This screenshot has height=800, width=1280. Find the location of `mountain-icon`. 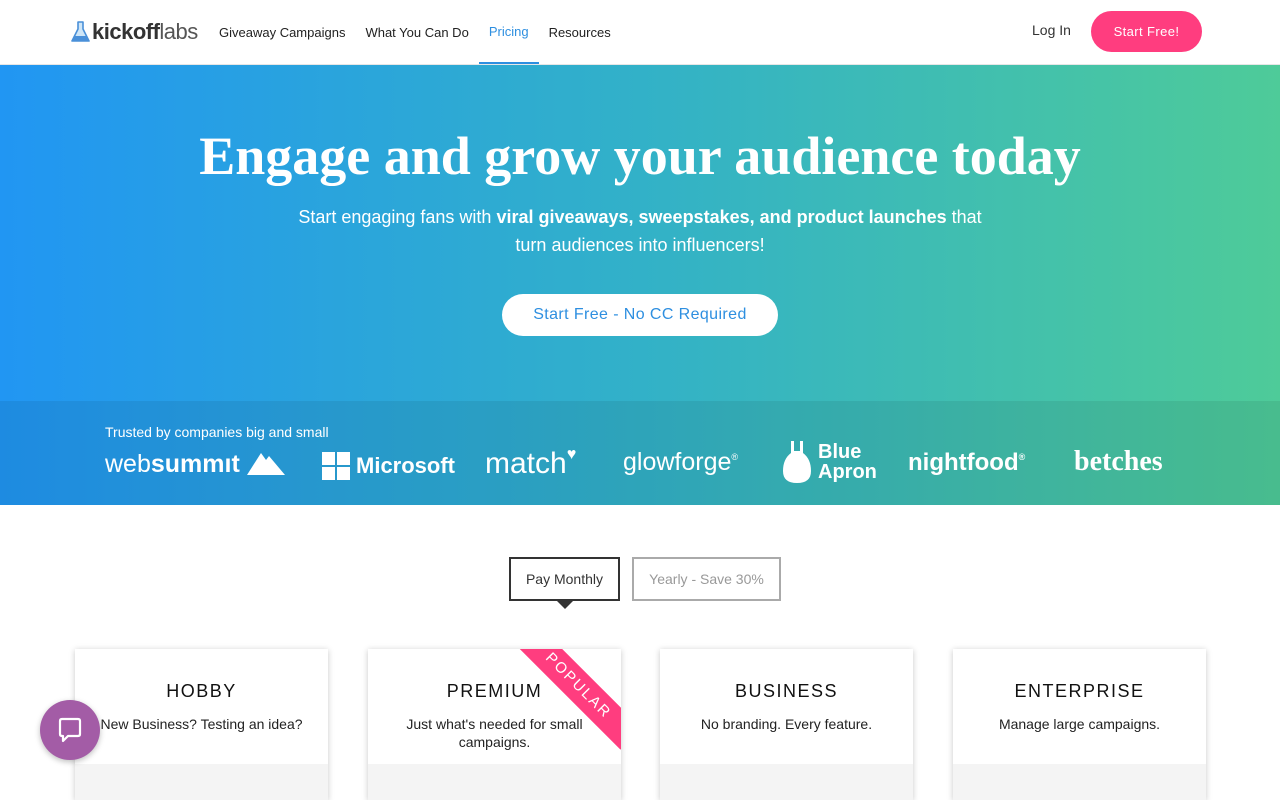

mountain-icon is located at coordinates (265, 464).